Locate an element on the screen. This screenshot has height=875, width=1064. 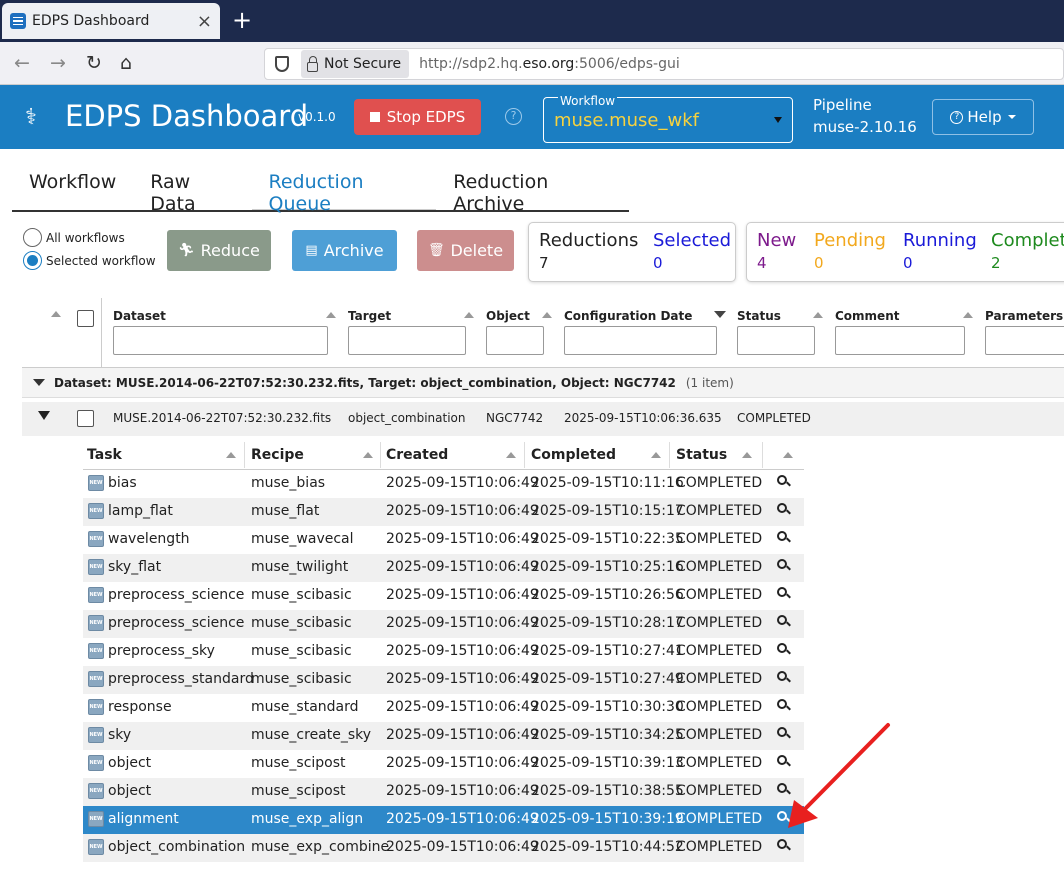
forward-icon: → is located at coordinates (58, 63).